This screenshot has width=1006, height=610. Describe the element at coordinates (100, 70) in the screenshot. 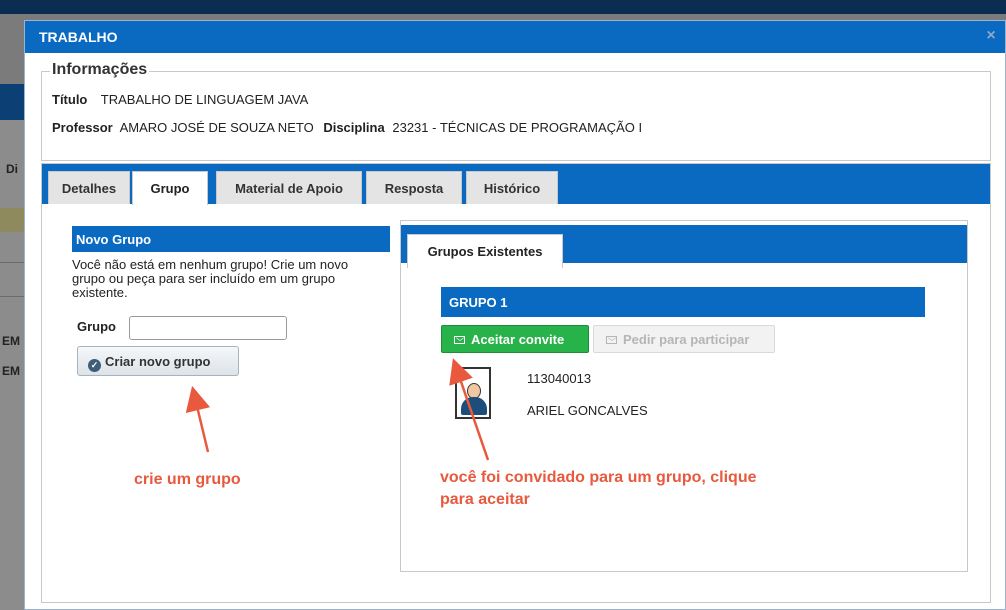

I see `informacoes-legend: Informações` at that location.